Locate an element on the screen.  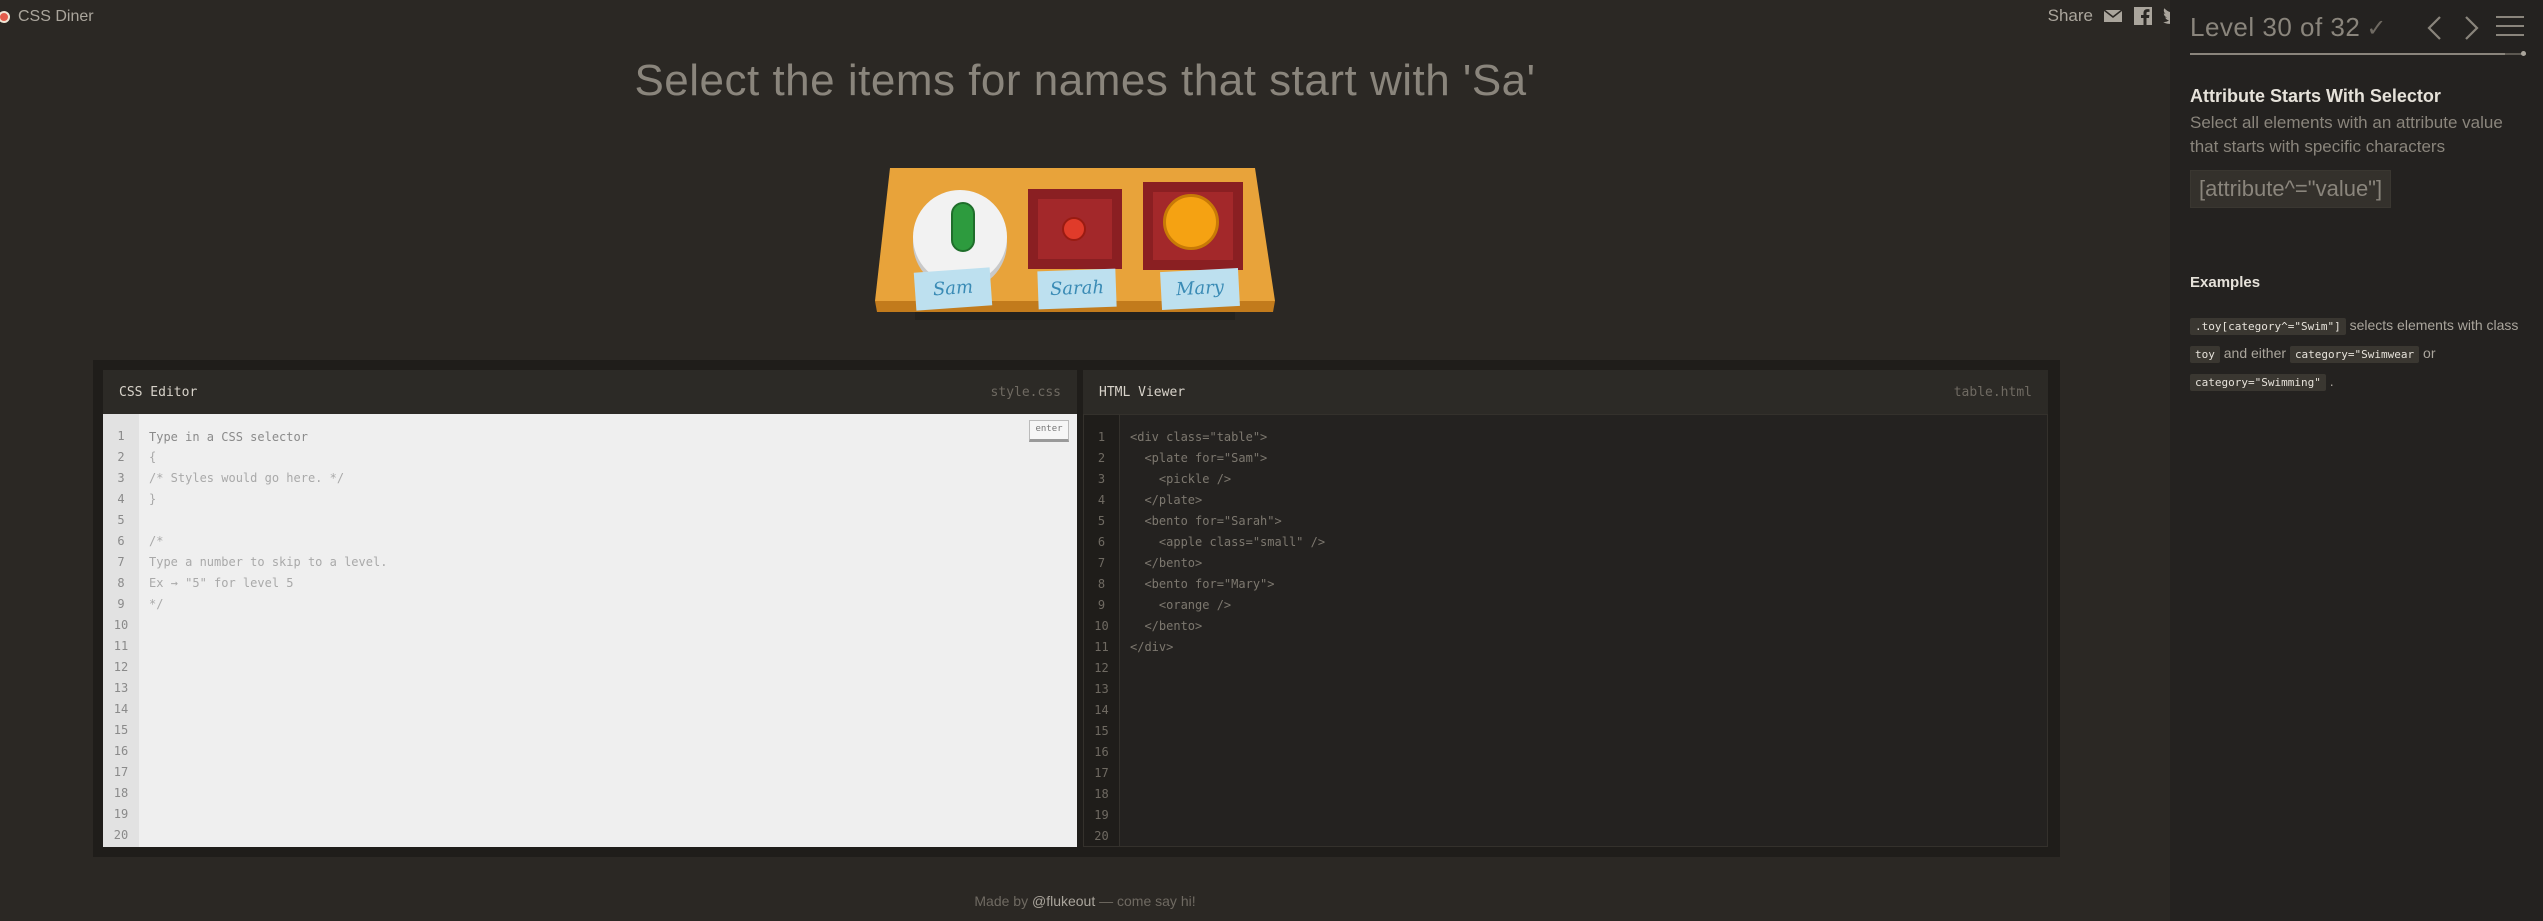
css-filename: style.css is located at coordinates (1025, 392).